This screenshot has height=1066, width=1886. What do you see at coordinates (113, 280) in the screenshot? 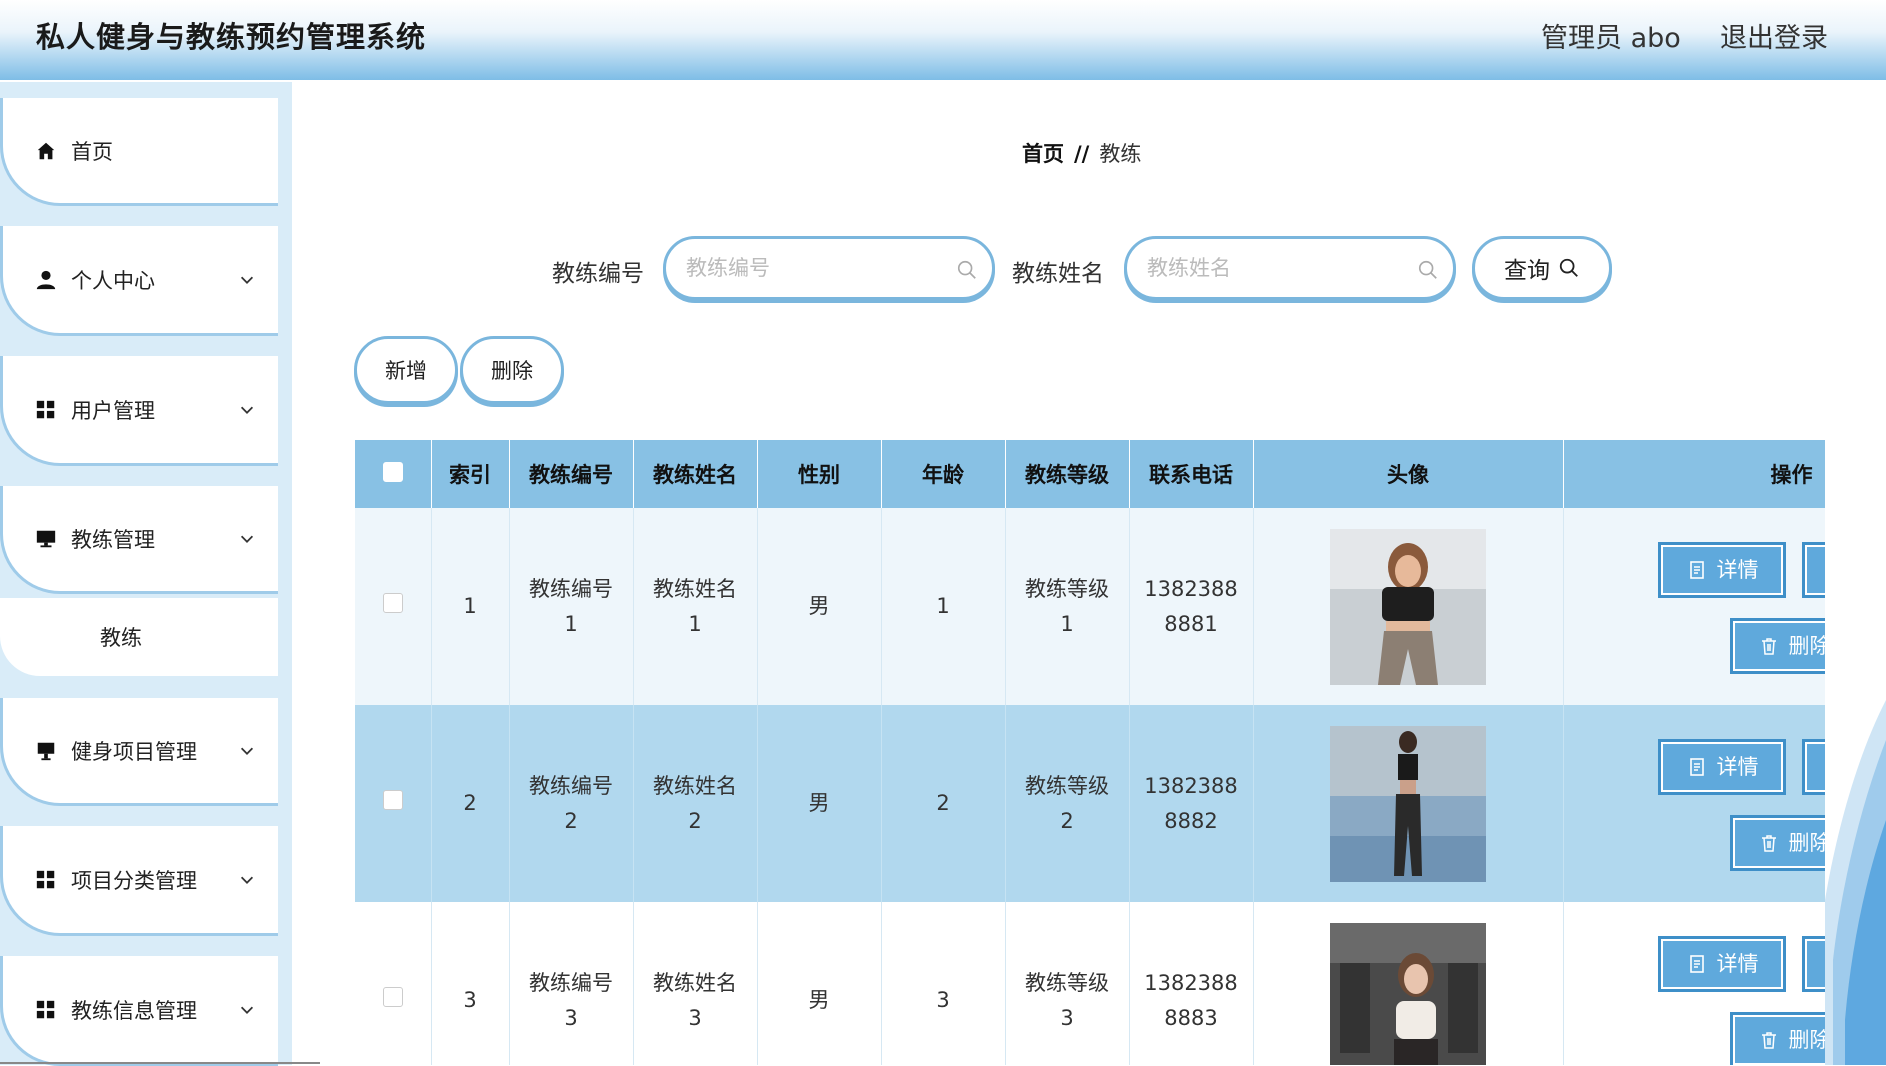
I see `sidebar-item-label: 个人中心` at bounding box center [113, 280].